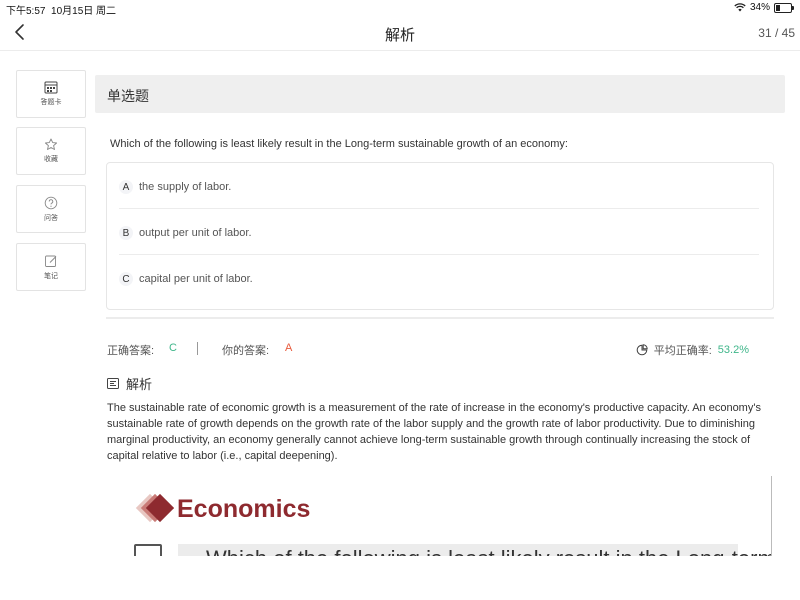 Image resolution: width=800 pixels, height=600 pixels. I want to click on option-c: C capital per unit of labor., so click(439, 279).